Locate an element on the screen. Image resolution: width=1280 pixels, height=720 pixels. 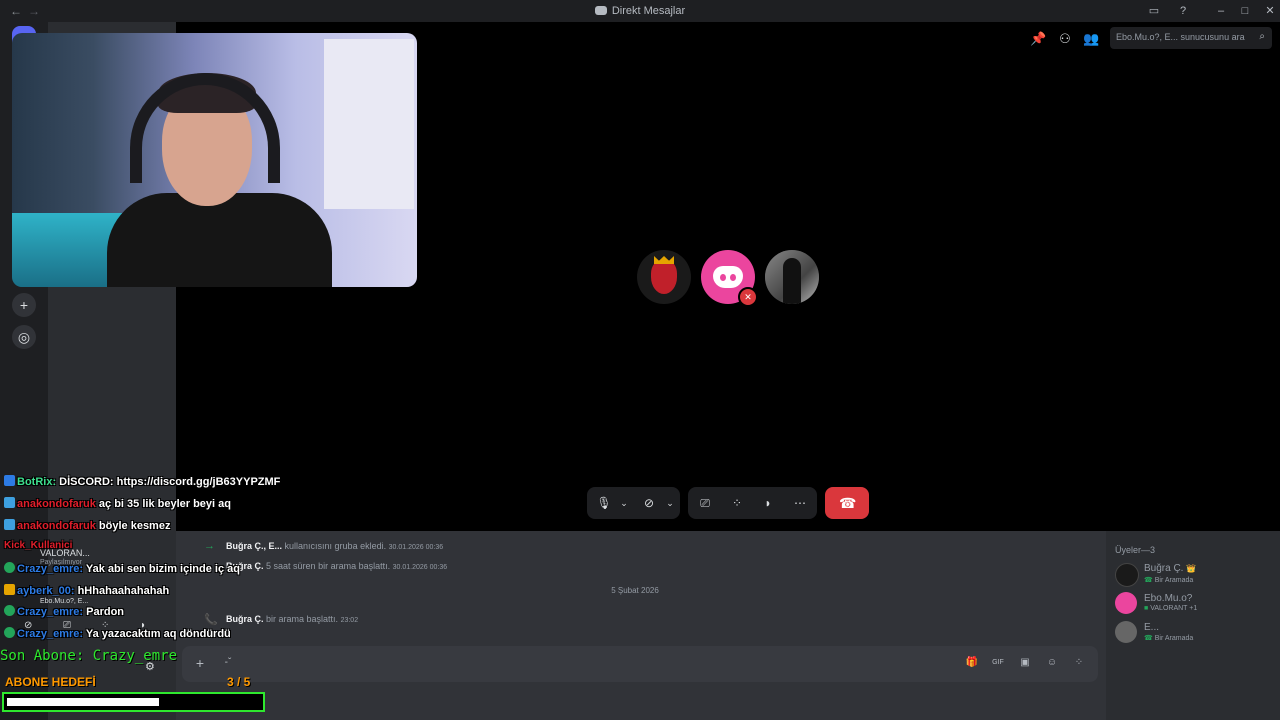
discord-logo-icon is located at coordinates (600, 10).